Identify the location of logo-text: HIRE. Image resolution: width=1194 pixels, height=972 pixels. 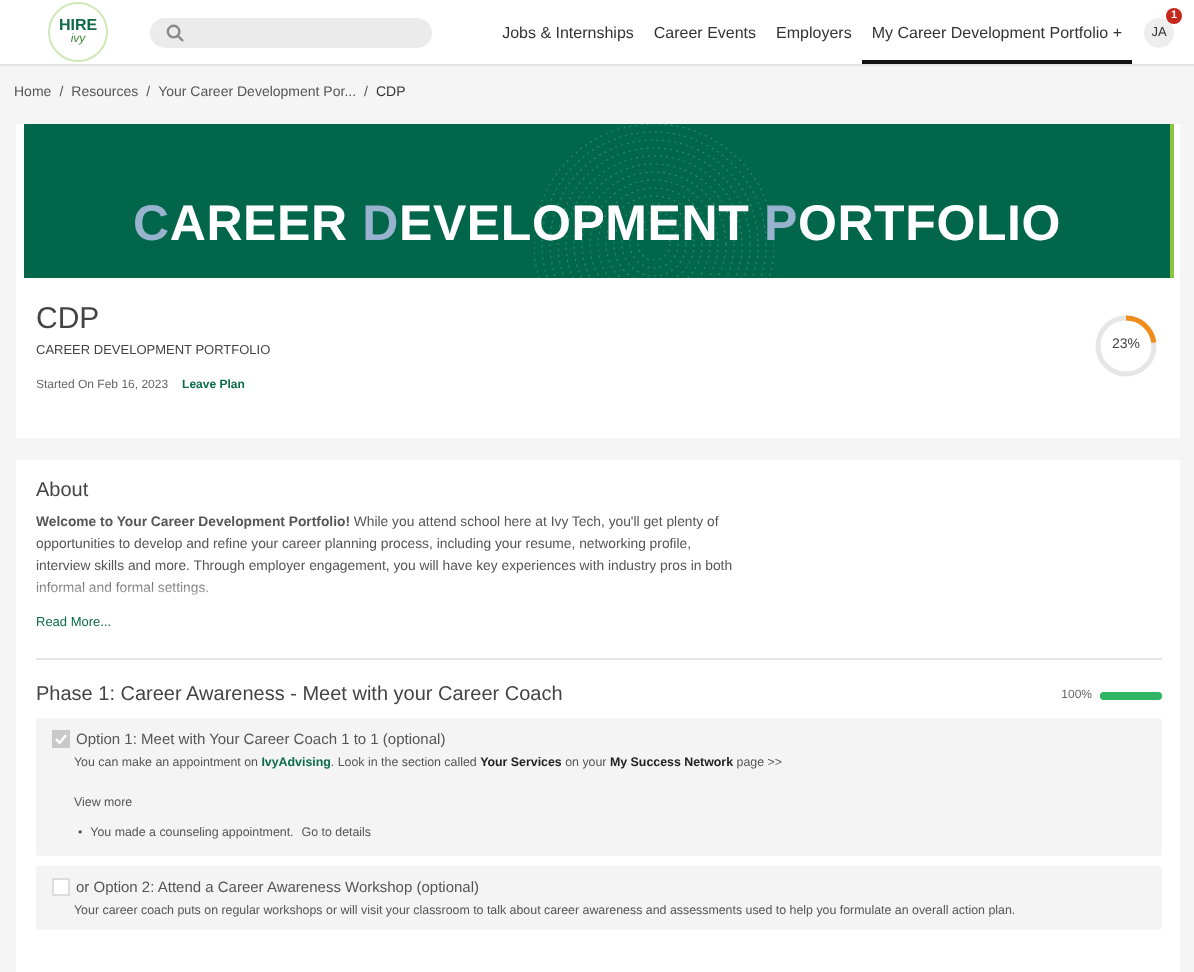
(78, 25).